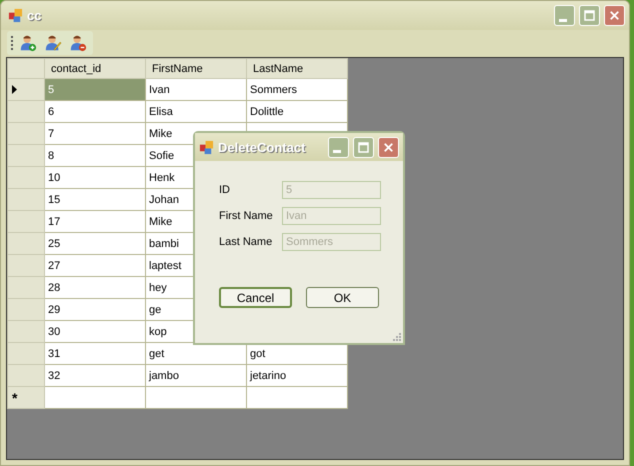  What do you see at coordinates (95, 133) in the screenshot?
I see `table-cell: 7` at bounding box center [95, 133].